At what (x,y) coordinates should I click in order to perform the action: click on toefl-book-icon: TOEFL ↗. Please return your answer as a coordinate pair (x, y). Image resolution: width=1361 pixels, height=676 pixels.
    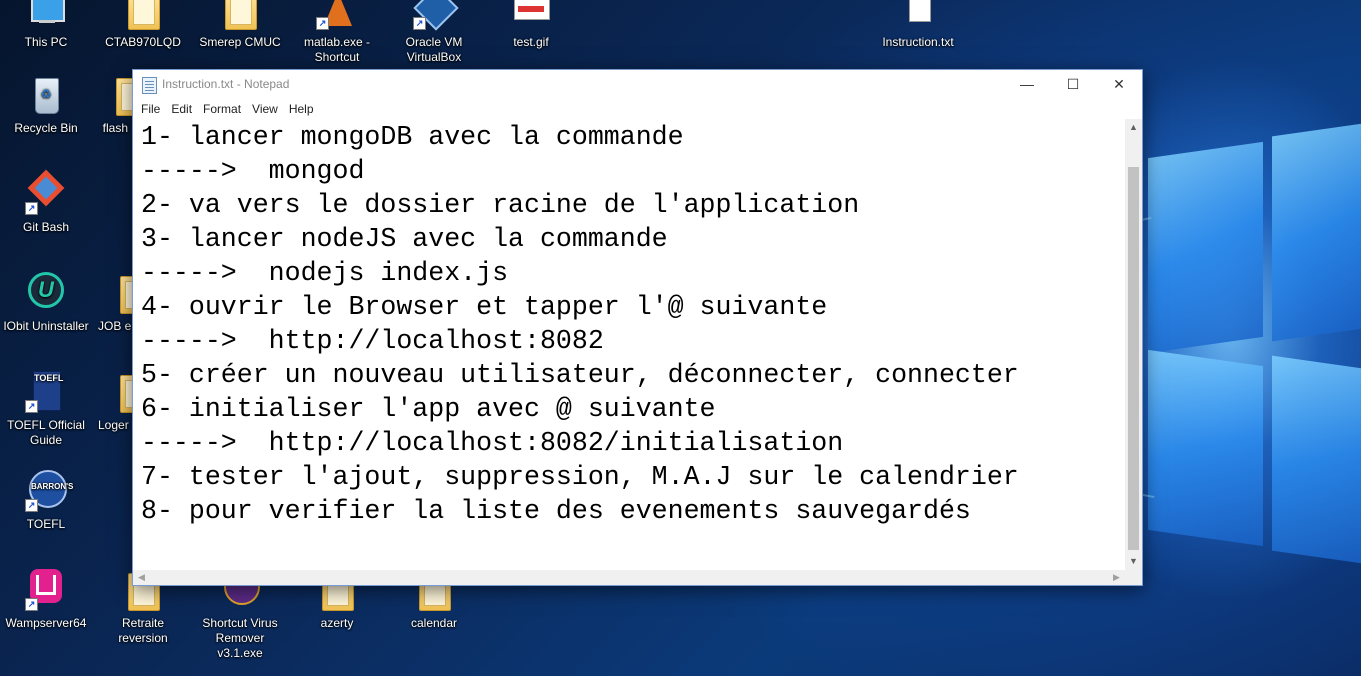
    Looking at the image, I should click on (46, 392).